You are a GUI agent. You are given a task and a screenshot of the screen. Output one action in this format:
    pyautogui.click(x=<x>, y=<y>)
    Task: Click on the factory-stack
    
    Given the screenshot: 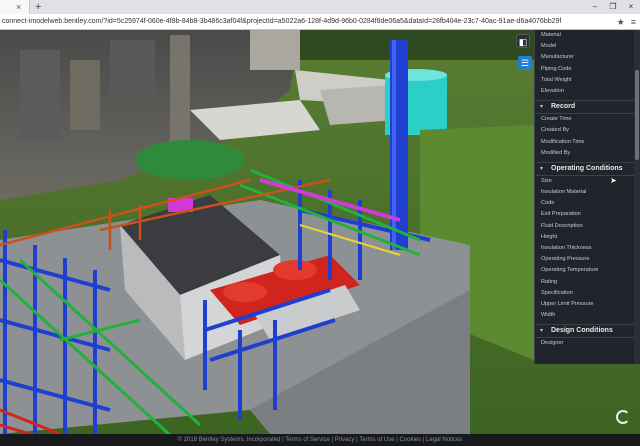 What is the action you would take?
    pyautogui.click(x=180, y=90)
    